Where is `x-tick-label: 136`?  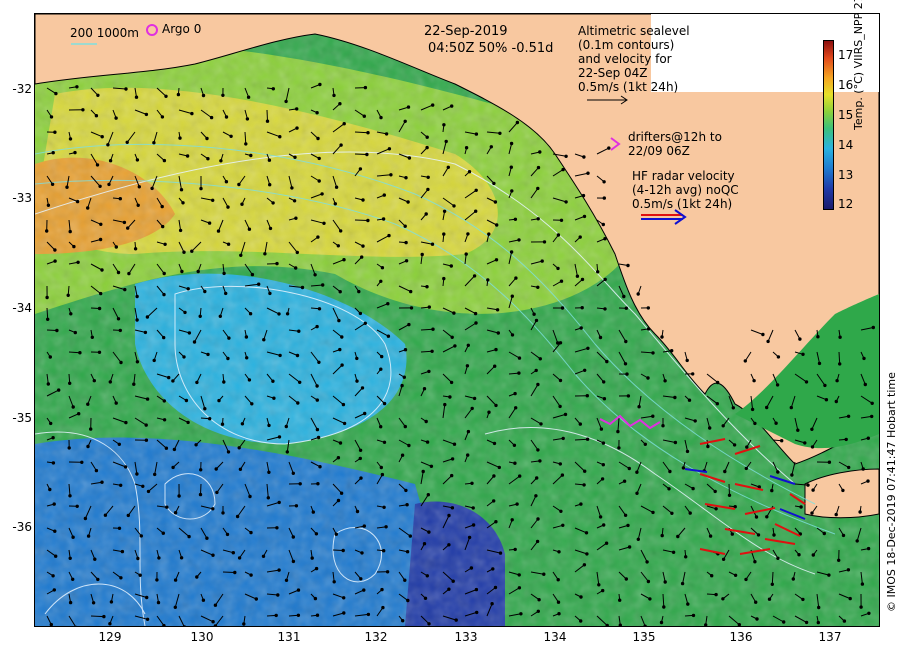
x-tick-label: 136 is located at coordinates (741, 637).